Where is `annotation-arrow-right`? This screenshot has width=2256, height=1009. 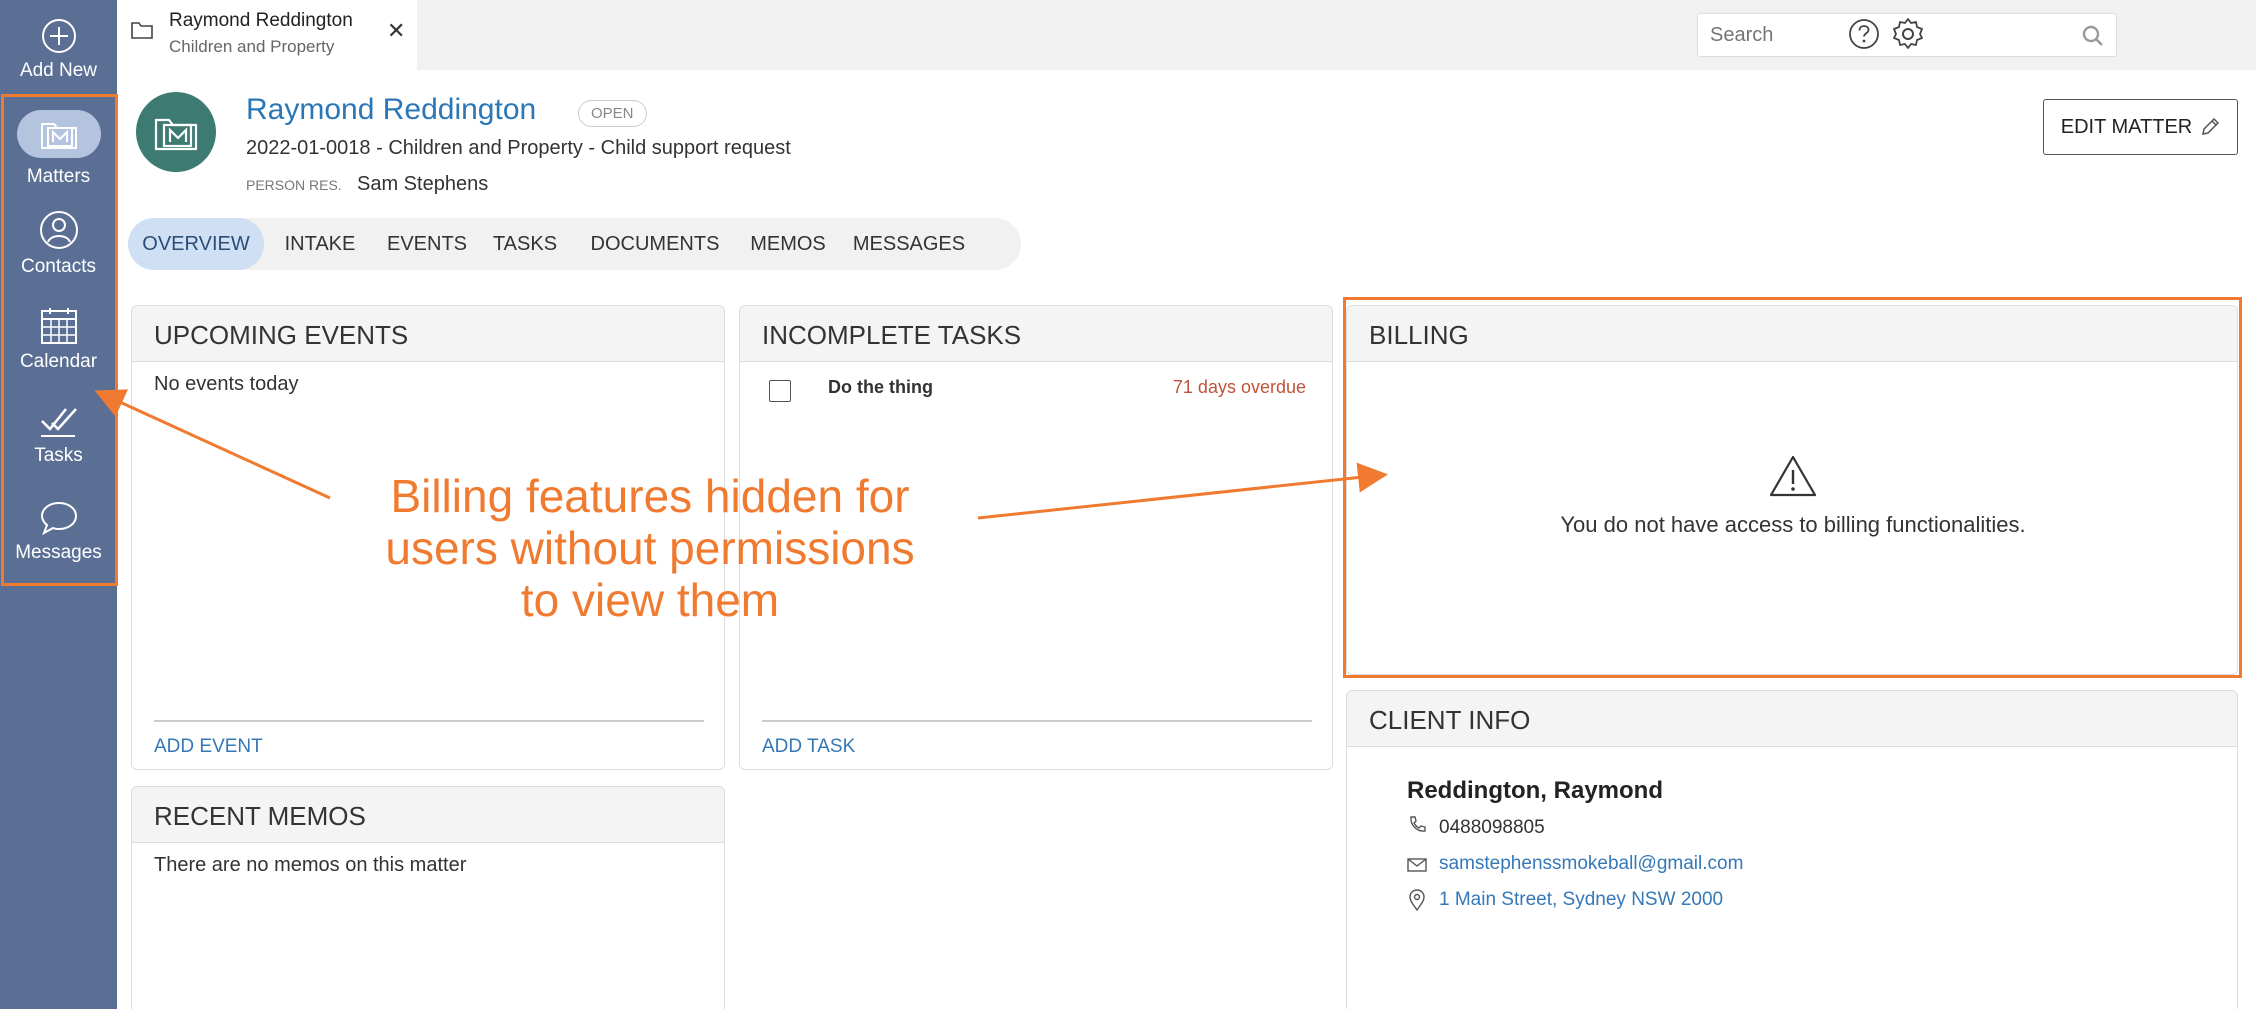 annotation-arrow-right is located at coordinates (1182, 491).